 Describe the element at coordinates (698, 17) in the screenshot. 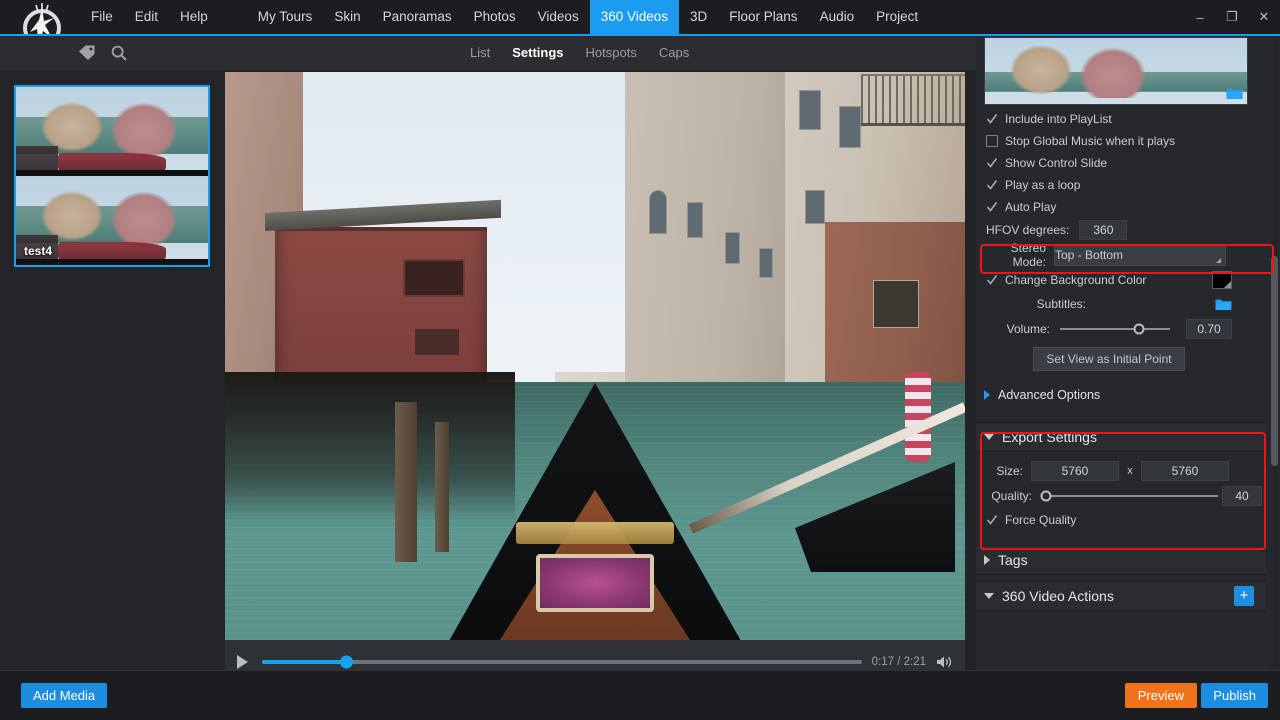

I see `nav-3d: 3D` at that location.